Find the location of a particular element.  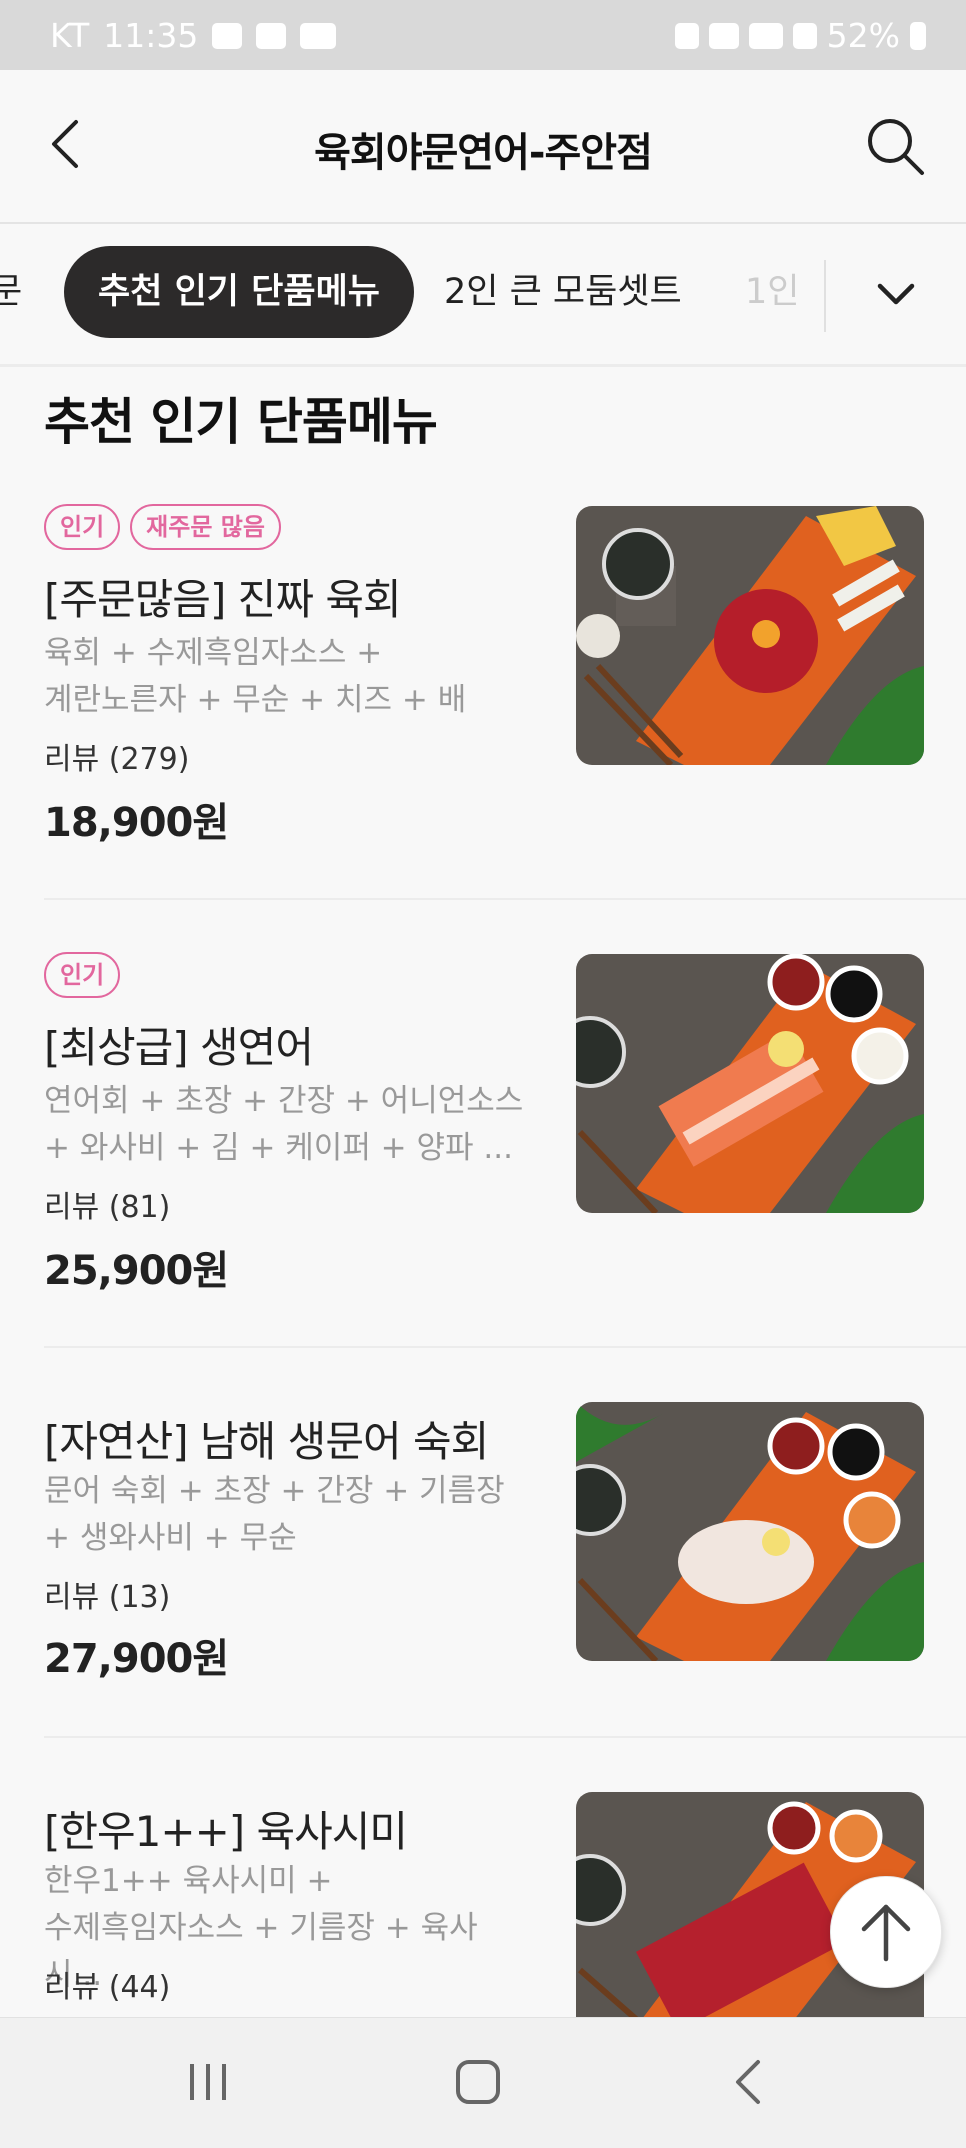

menu-item-price: 18,900원 is located at coordinates (136, 823).